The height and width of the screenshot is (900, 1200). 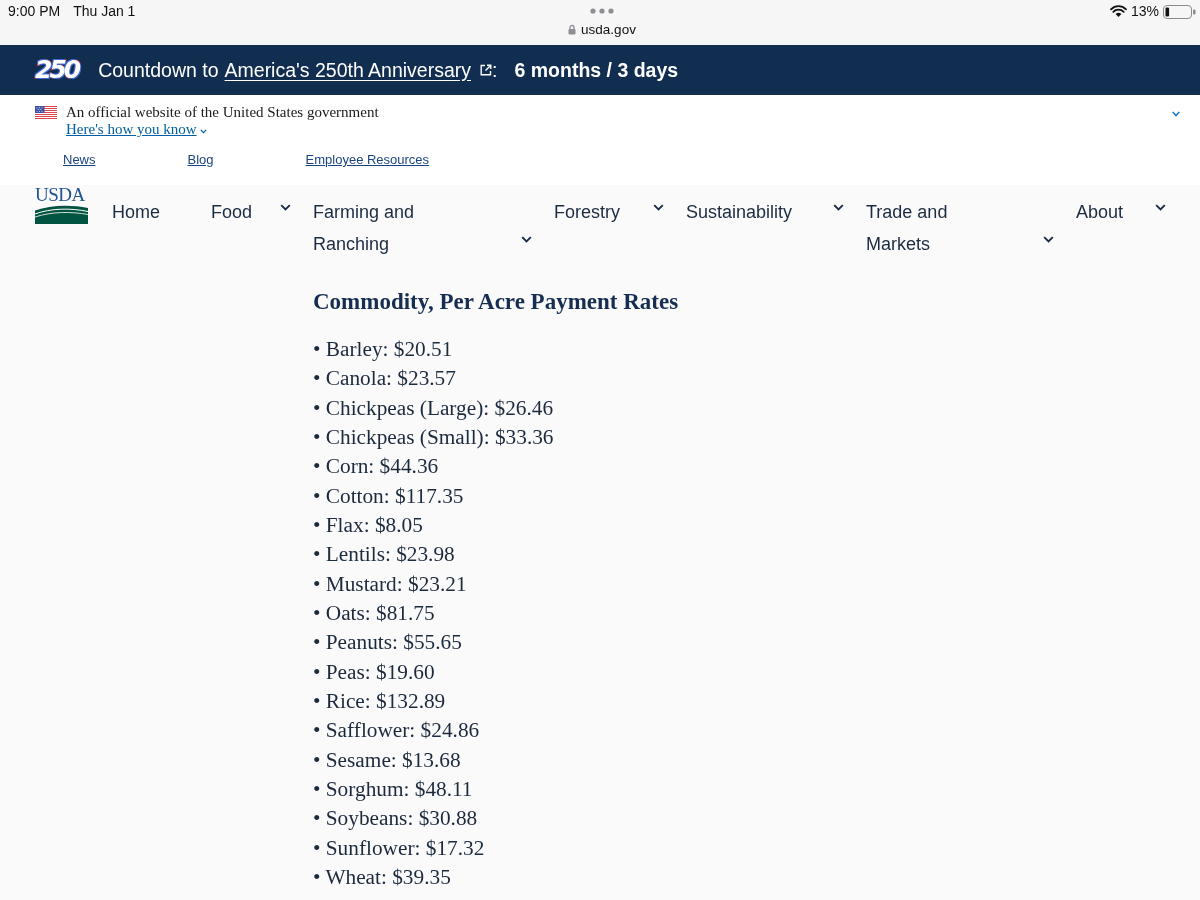 What do you see at coordinates (611, 212) in the screenshot?
I see `nav-menu-button: Forestry` at bounding box center [611, 212].